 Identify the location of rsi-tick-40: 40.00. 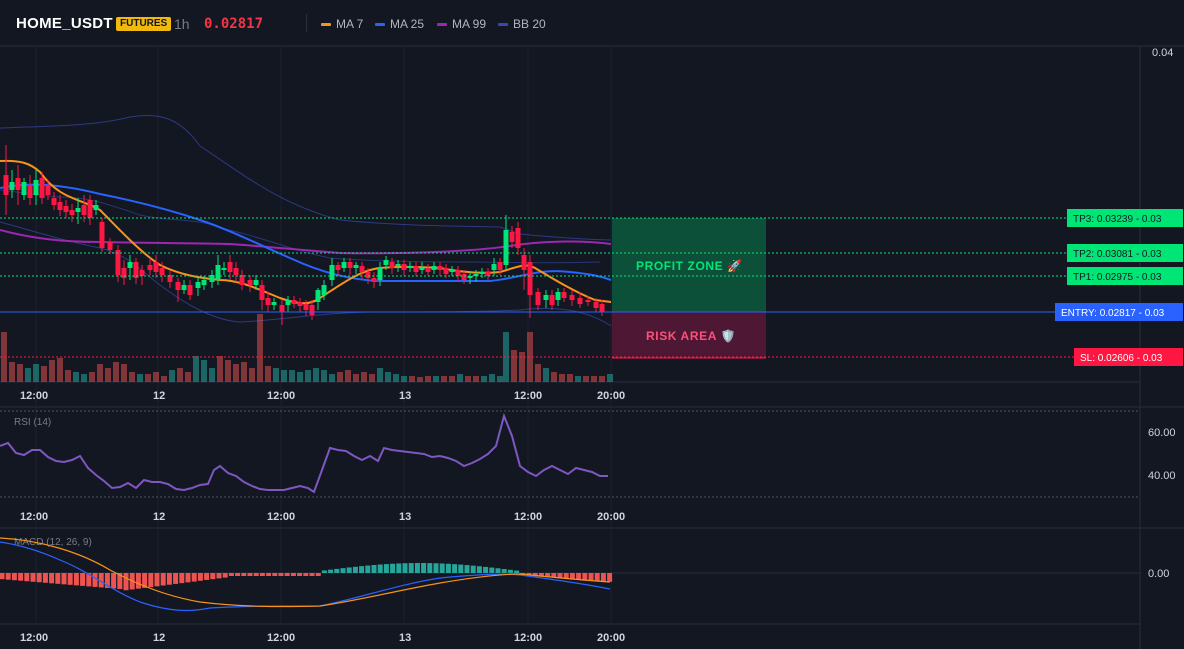
(1162, 476).